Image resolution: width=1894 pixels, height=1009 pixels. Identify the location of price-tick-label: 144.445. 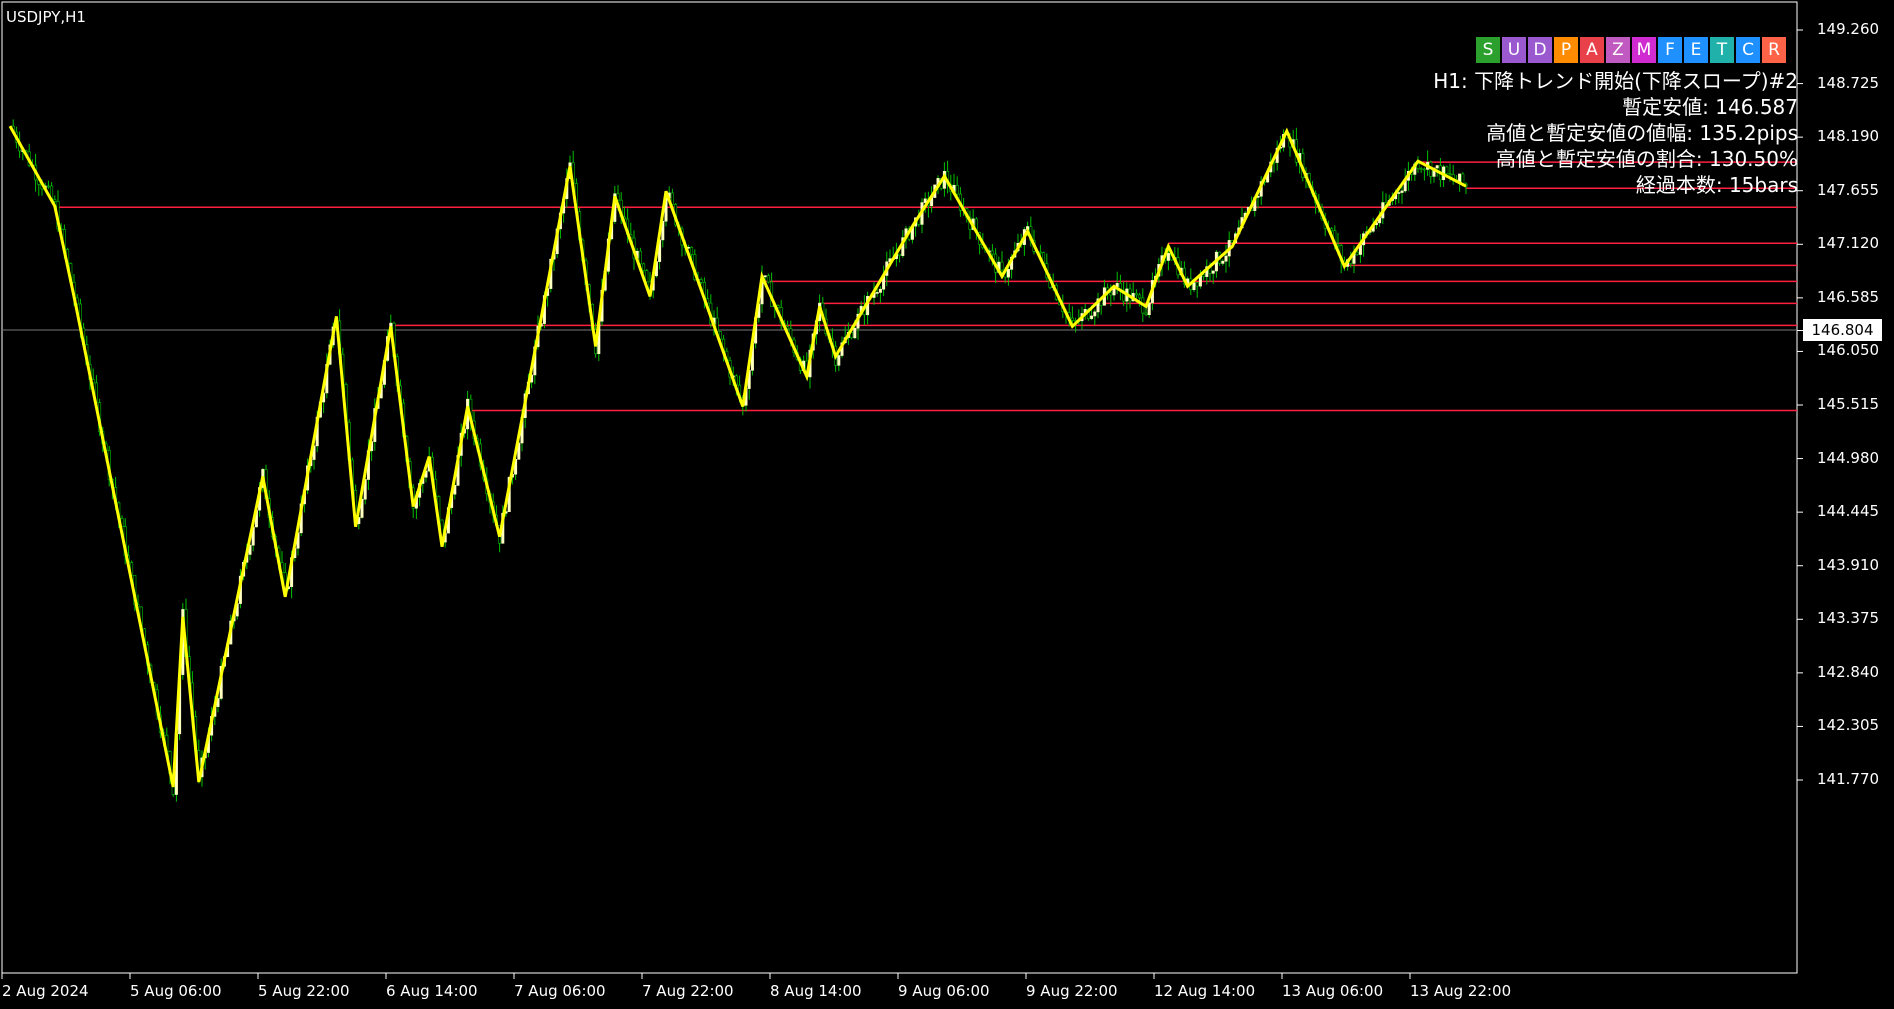
(1848, 511).